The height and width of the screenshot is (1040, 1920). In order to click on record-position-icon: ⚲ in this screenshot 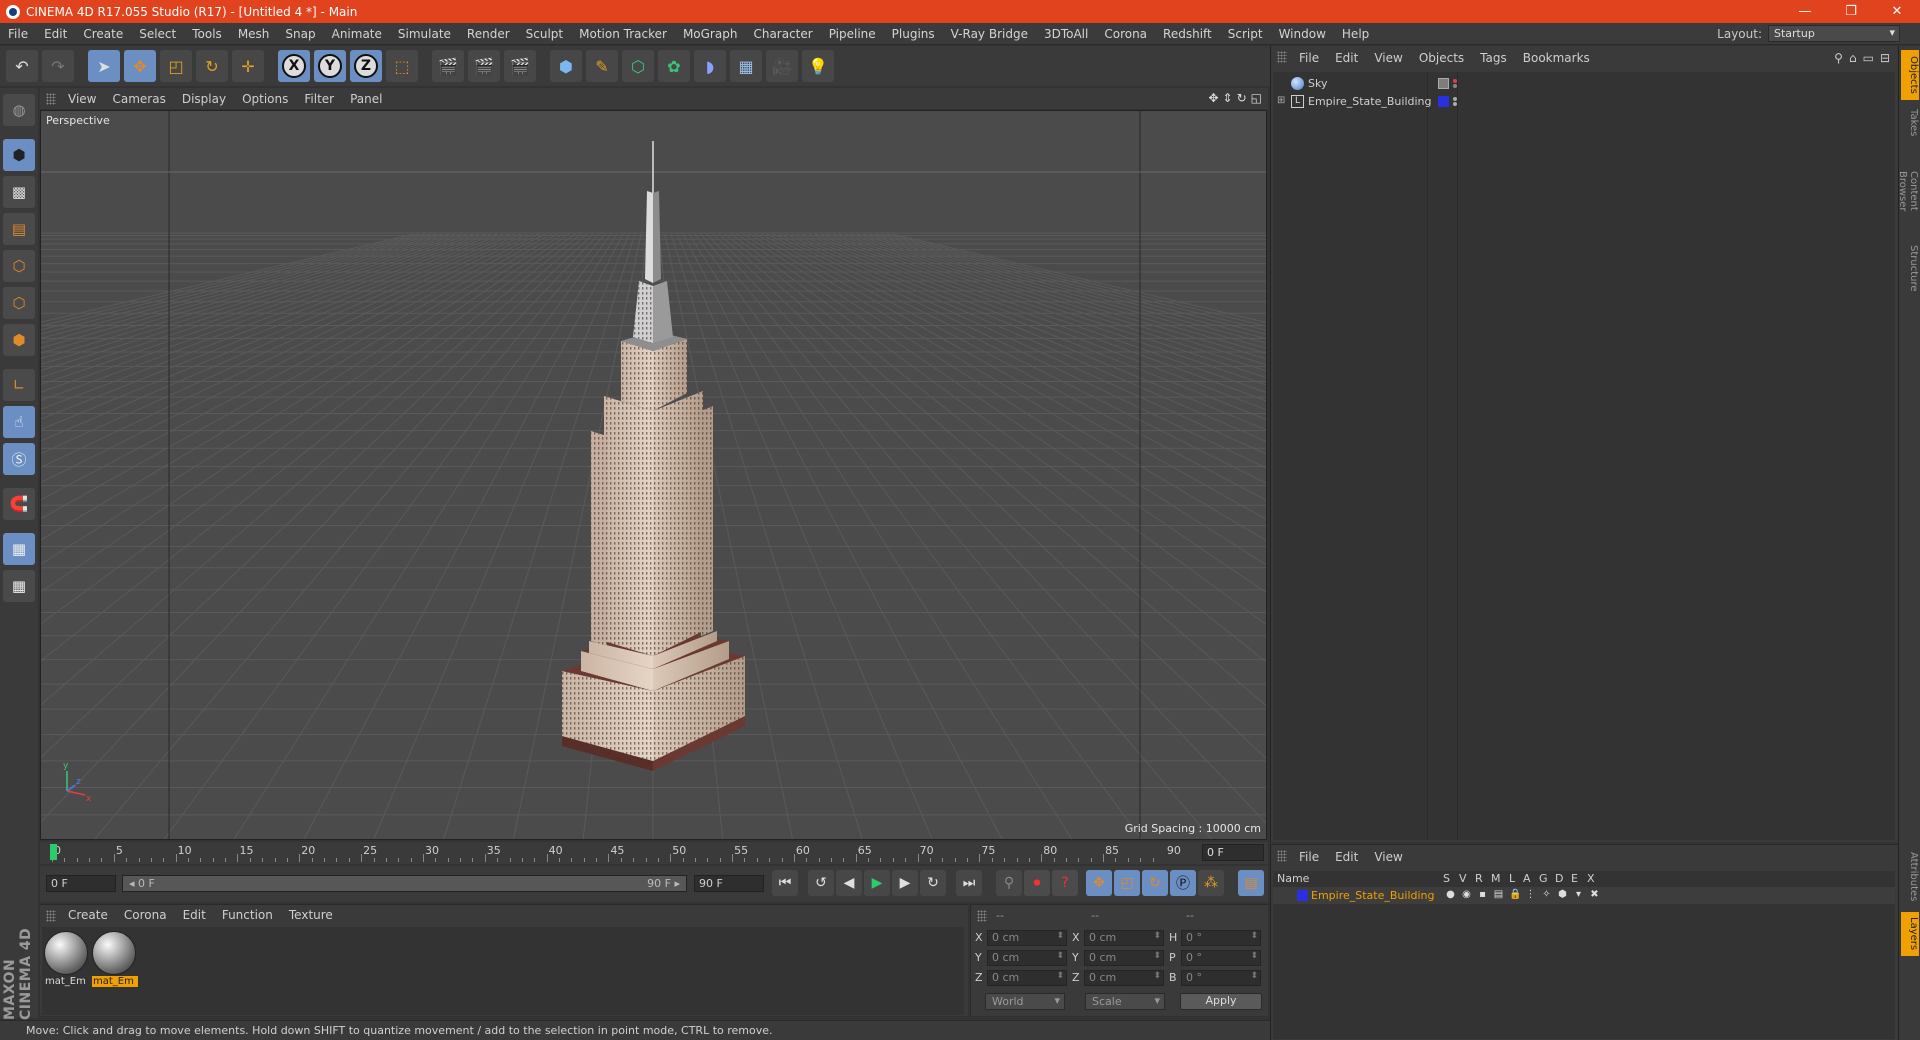, I will do `click(1009, 883)`.